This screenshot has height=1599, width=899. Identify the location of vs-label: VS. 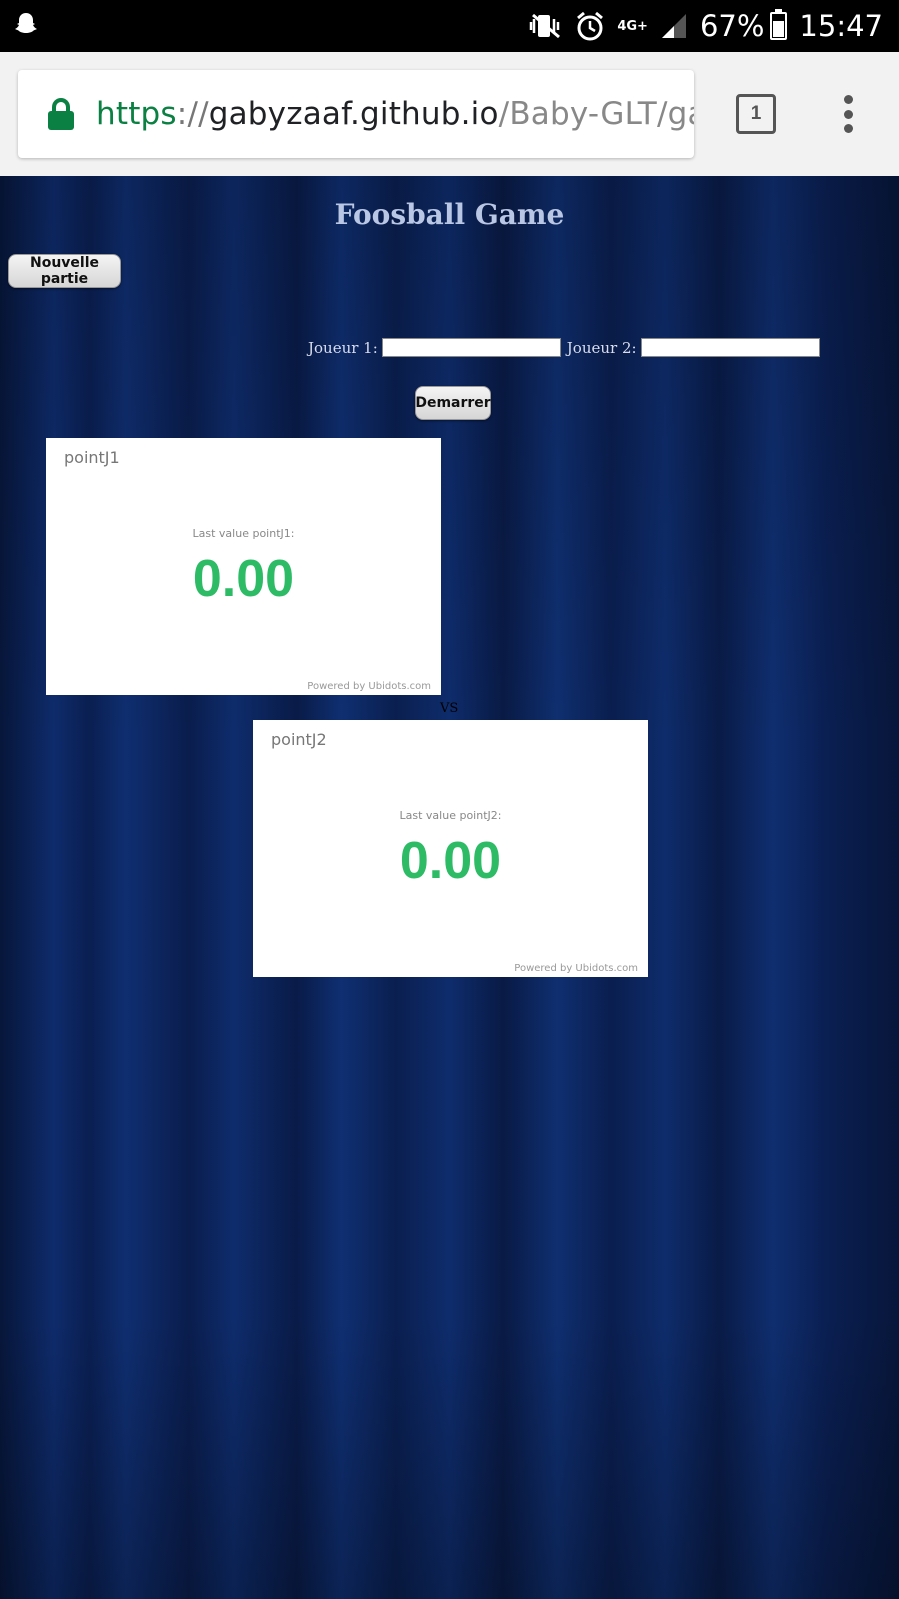
(449, 708).